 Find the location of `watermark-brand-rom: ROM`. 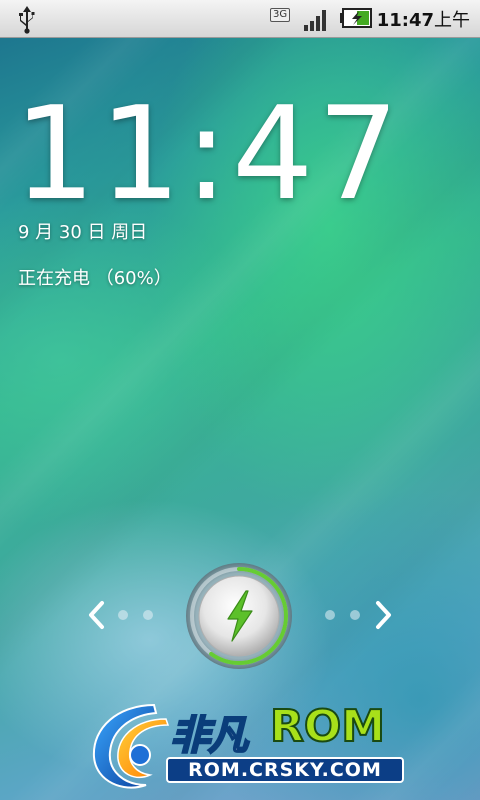

watermark-brand-rom: ROM is located at coordinates (327, 726).